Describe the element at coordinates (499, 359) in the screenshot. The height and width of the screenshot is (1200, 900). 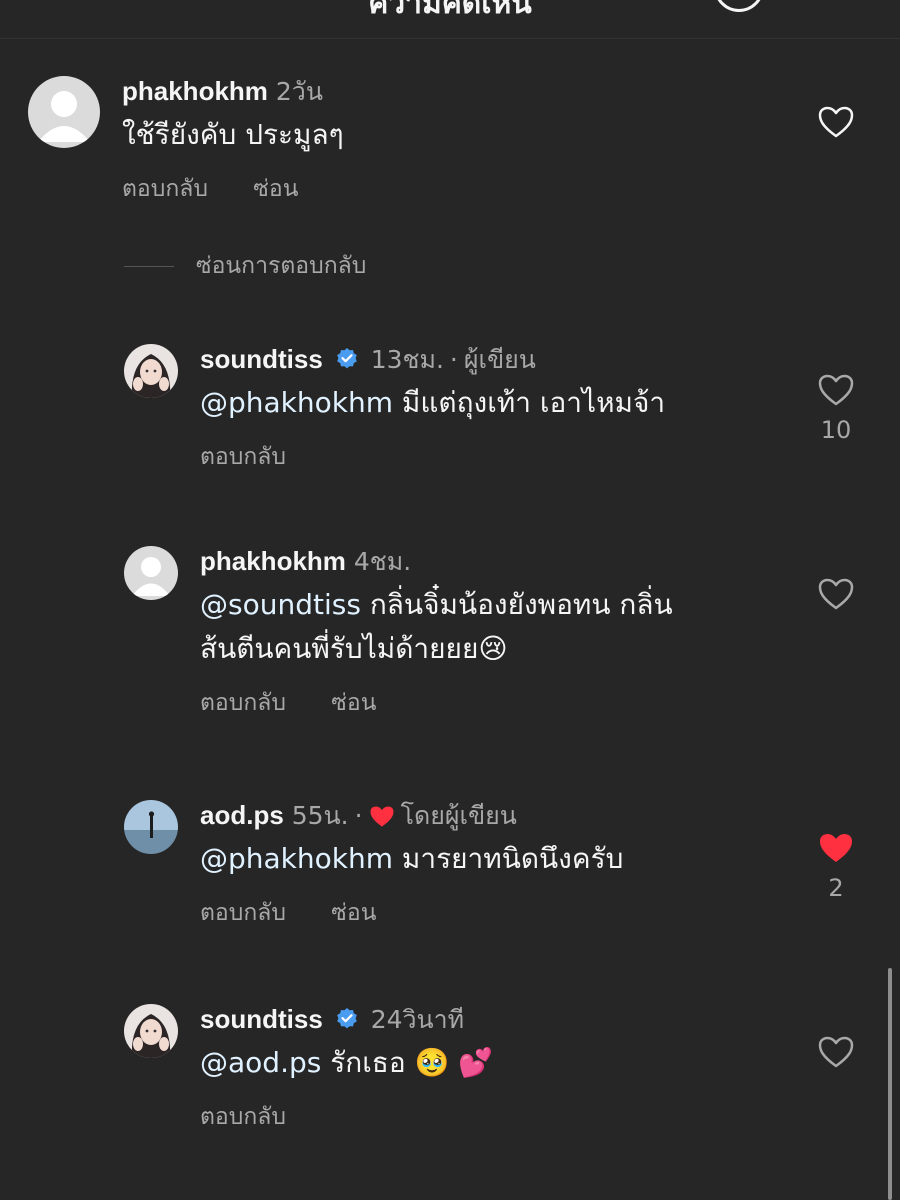
I see `author-tag: ผู้เขียน` at that location.